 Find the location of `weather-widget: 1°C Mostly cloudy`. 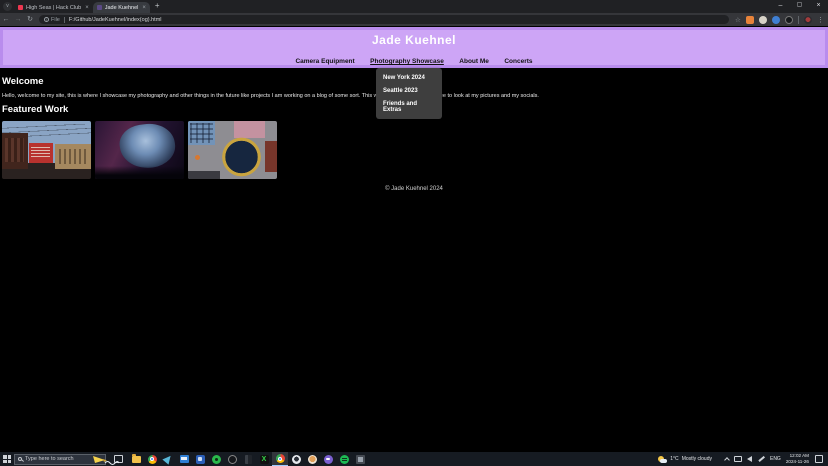

weather-widget: 1°C Mostly cloudy is located at coordinates (685, 459).